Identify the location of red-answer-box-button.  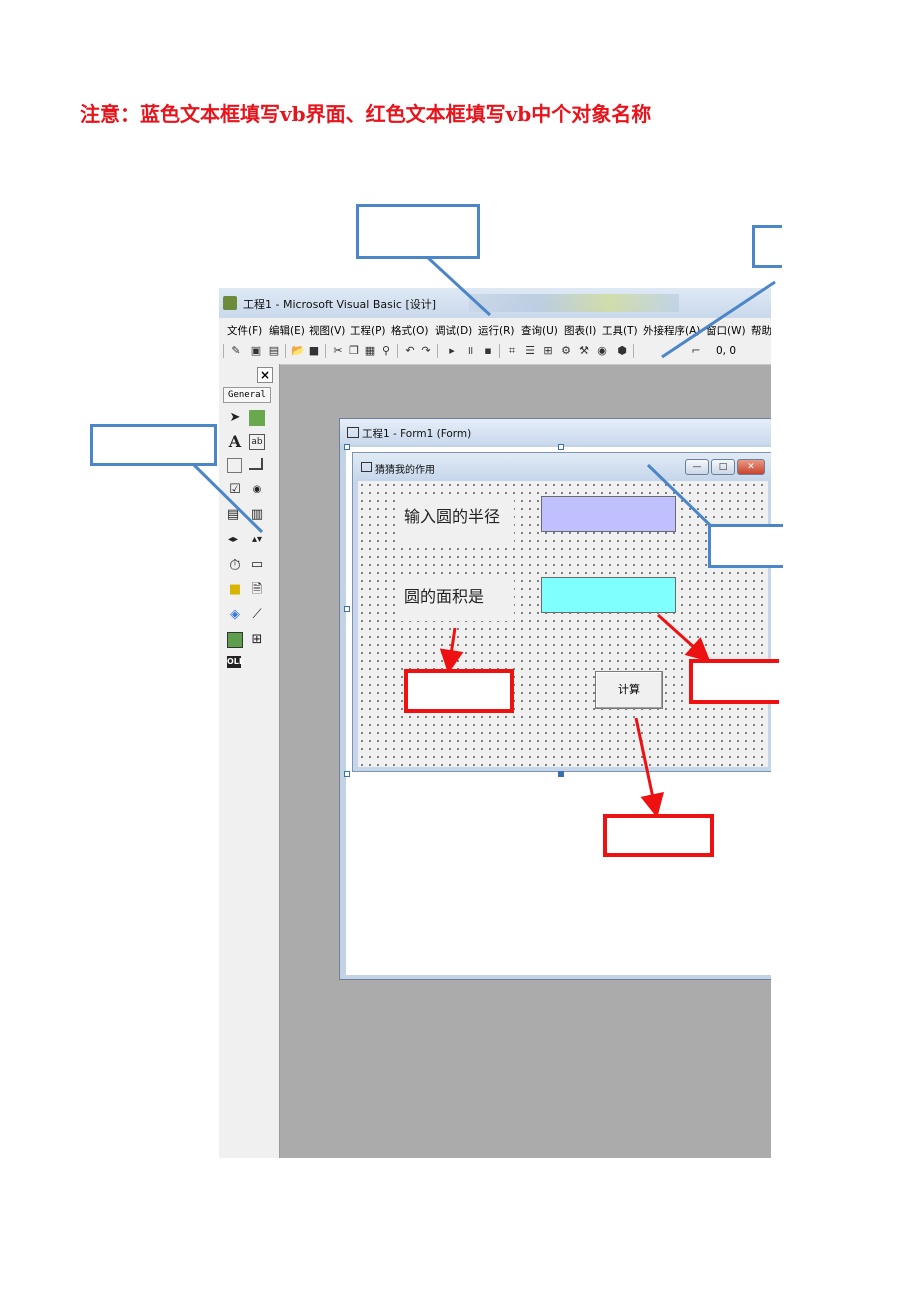
(658, 835).